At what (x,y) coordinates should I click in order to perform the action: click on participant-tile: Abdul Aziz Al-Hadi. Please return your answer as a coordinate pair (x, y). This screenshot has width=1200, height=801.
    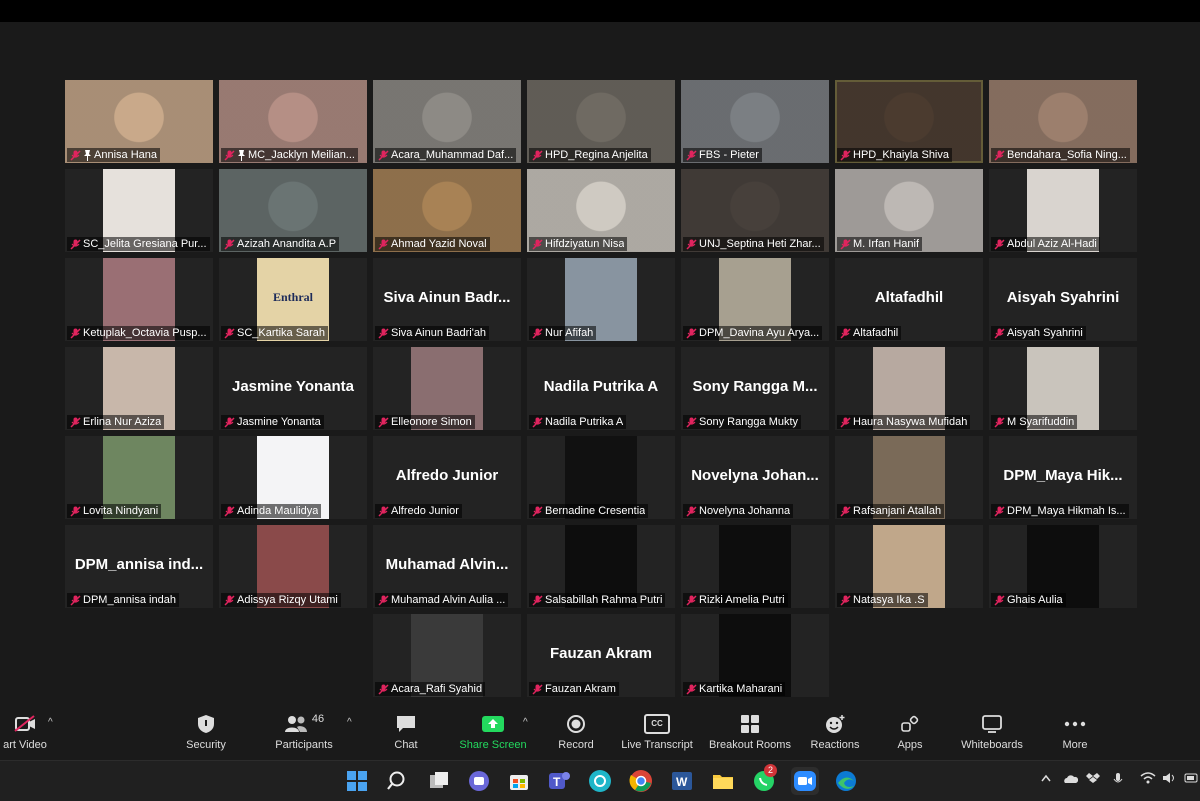
    Looking at the image, I should click on (1063, 210).